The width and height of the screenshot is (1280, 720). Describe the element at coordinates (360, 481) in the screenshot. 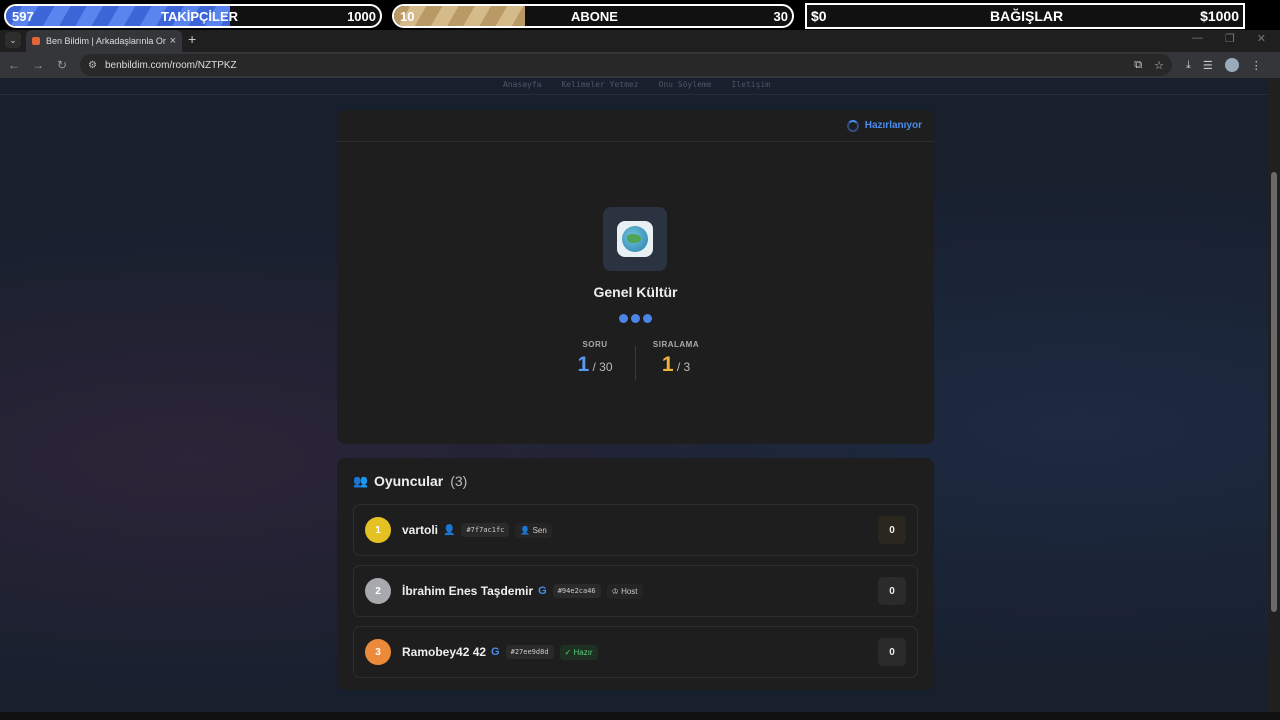

I see `users-icon: 👥` at that location.